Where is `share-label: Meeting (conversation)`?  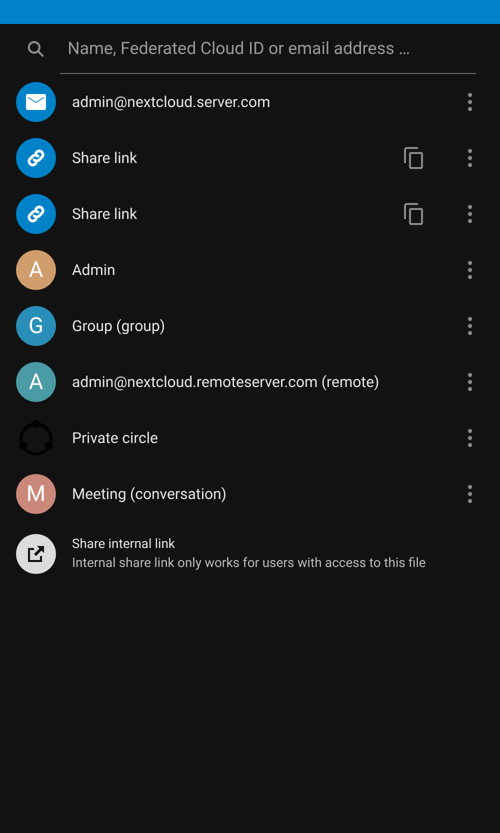
share-label: Meeting (conversation) is located at coordinates (150, 494).